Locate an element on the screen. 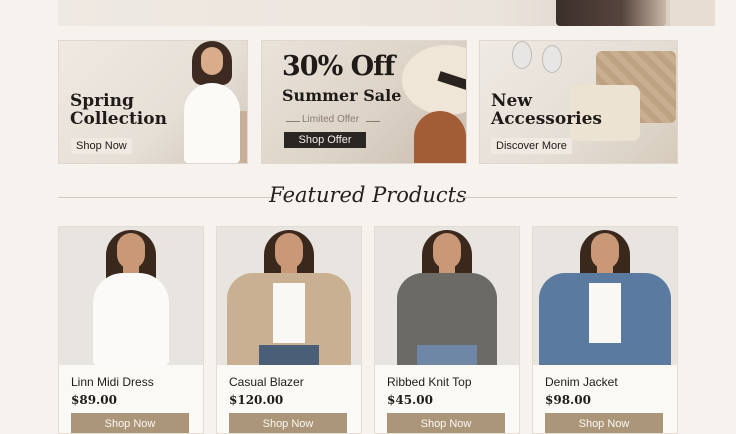 The width and height of the screenshot is (736, 434). featured-products-heading: Featured Products is located at coordinates (368, 195).